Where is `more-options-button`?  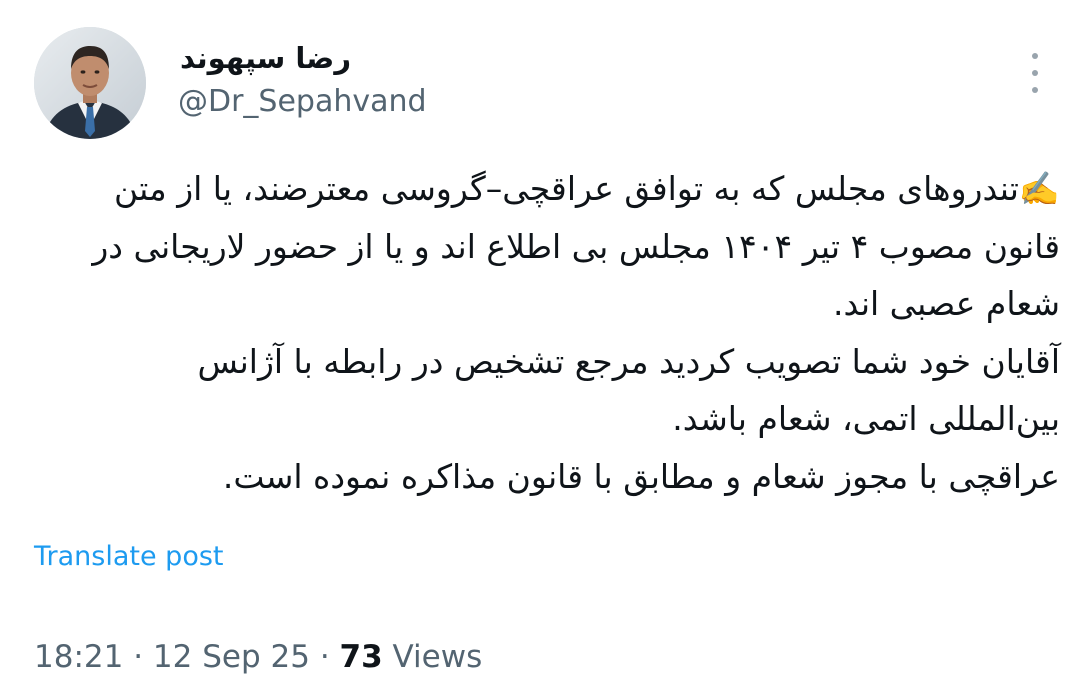
more-options-button is located at coordinates (1035, 73).